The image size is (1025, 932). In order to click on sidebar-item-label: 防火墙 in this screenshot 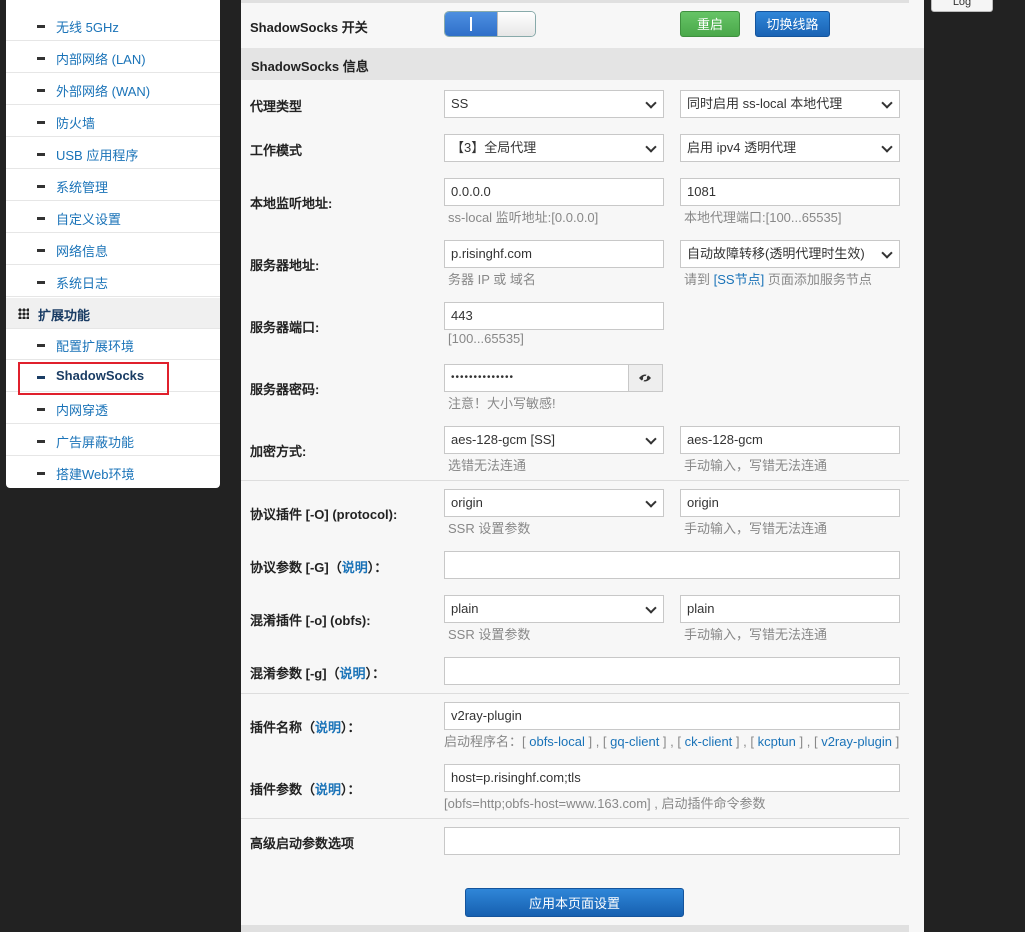, I will do `click(76, 123)`.